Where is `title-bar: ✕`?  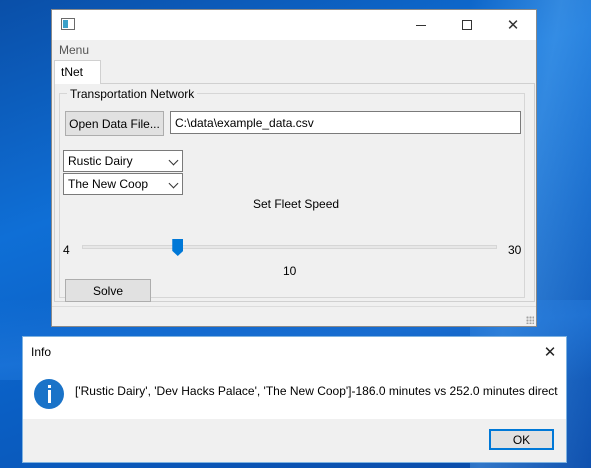
title-bar: ✕ is located at coordinates (294, 25).